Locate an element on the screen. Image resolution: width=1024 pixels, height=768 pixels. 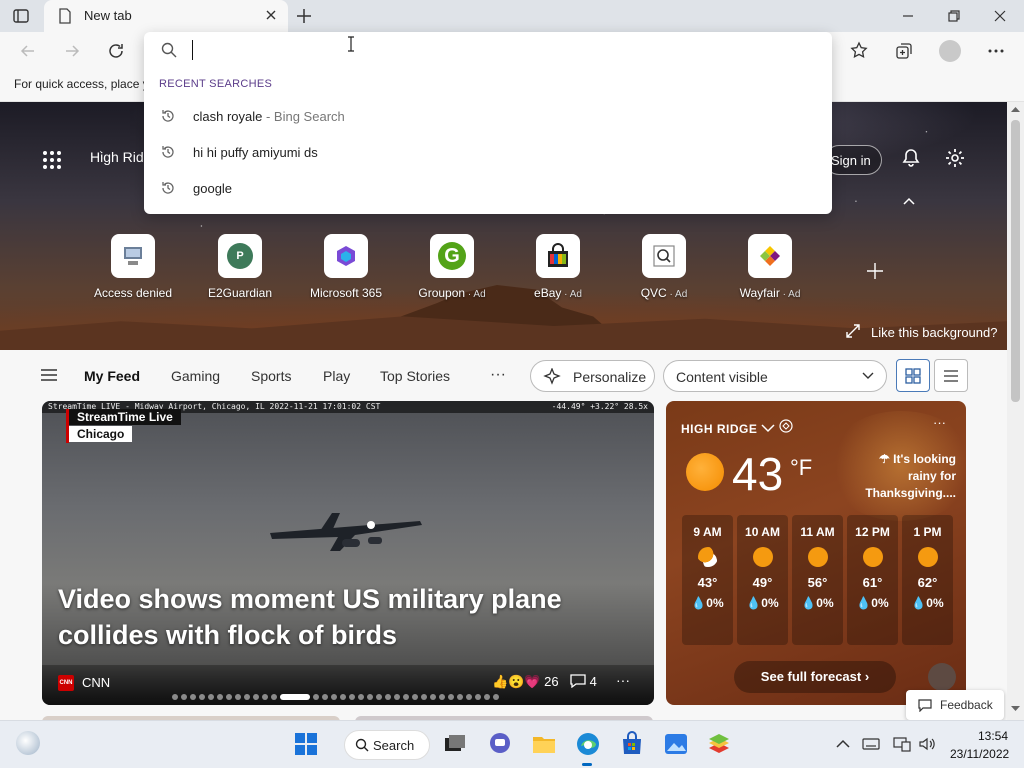
list-view-button is located at coordinates (951, 375).